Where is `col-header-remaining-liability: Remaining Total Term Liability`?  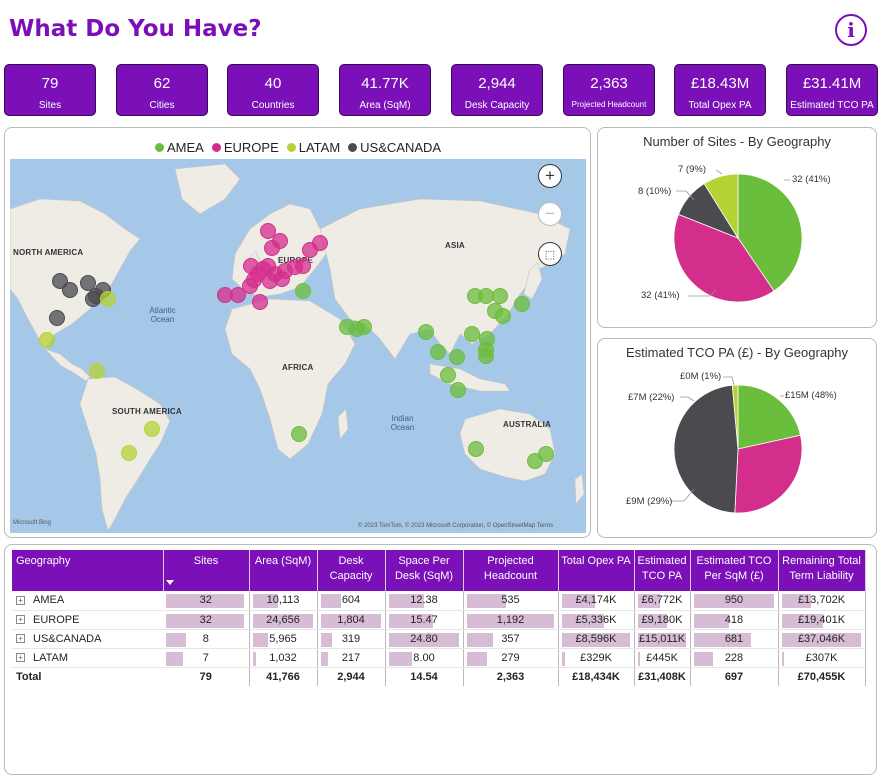
col-header-remaining-liability: Remaining Total Term Liability is located at coordinates (822, 570).